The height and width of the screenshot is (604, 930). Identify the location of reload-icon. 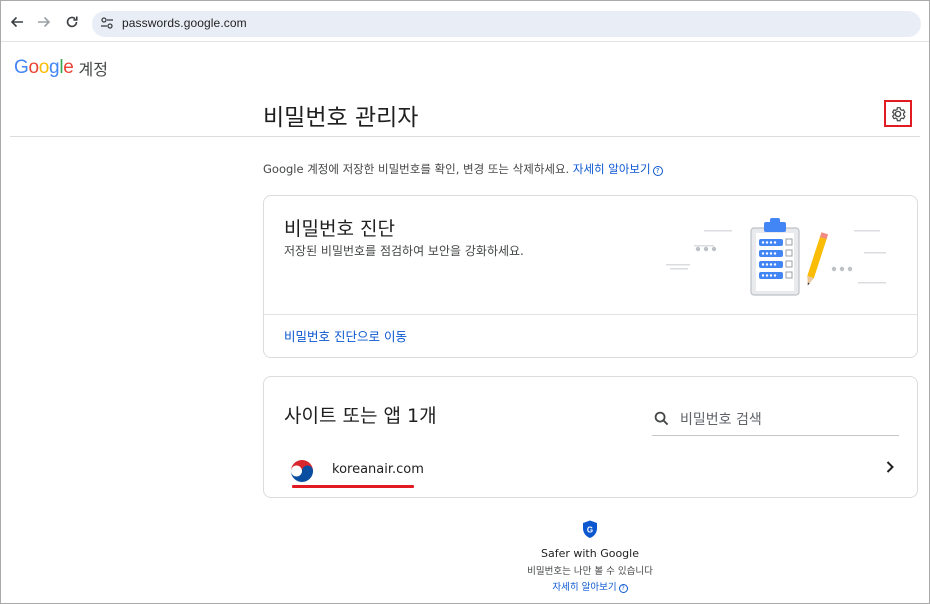
(72, 22).